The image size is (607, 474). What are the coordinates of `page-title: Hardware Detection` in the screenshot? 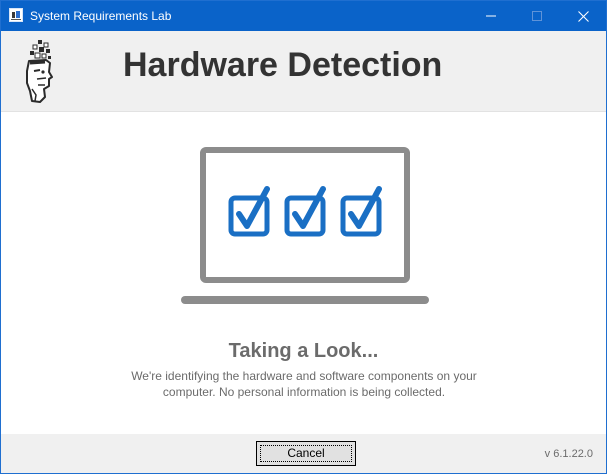 It's located at (283, 65).